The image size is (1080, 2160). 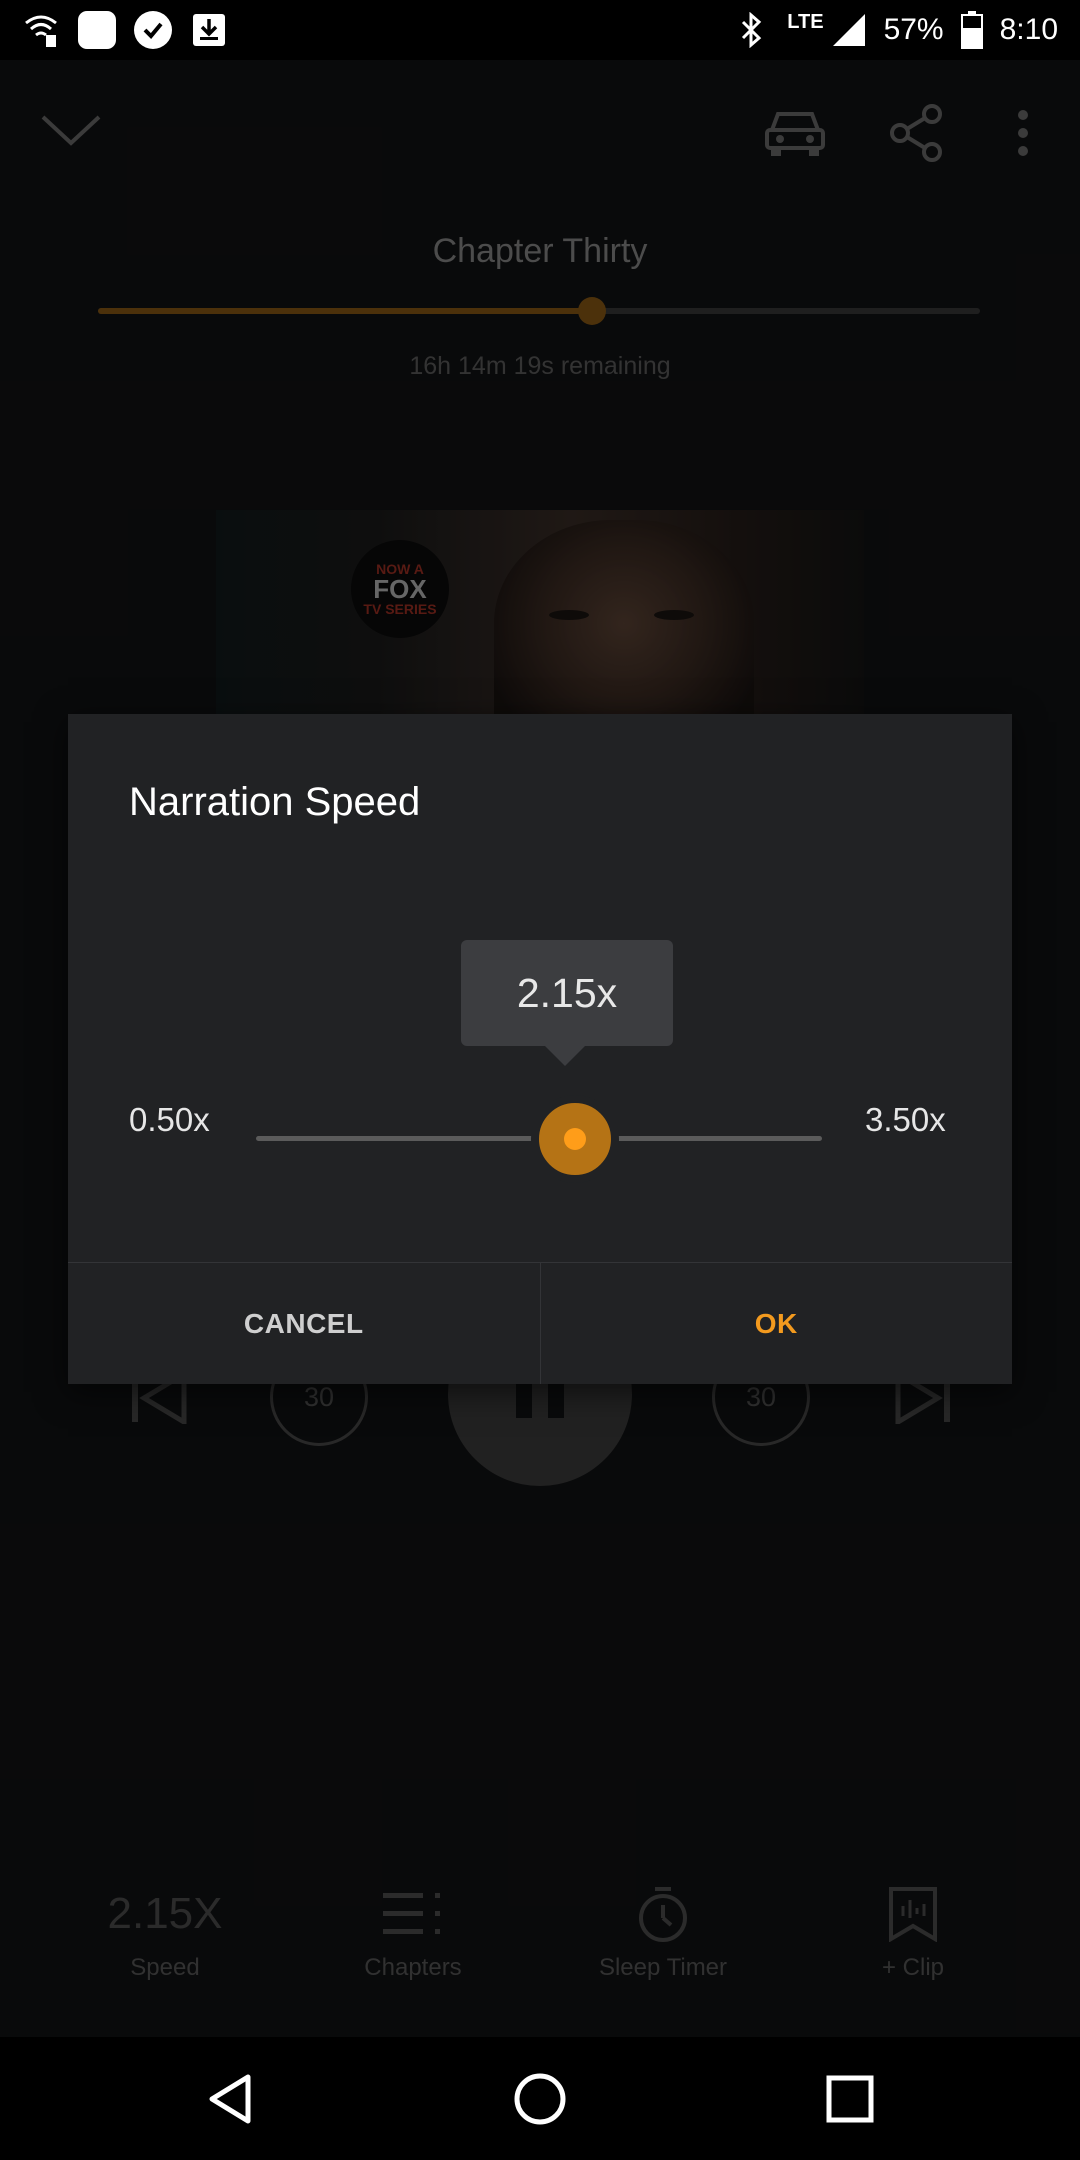 I want to click on speed-value-tooltip: 2.15x, so click(x=567, y=993).